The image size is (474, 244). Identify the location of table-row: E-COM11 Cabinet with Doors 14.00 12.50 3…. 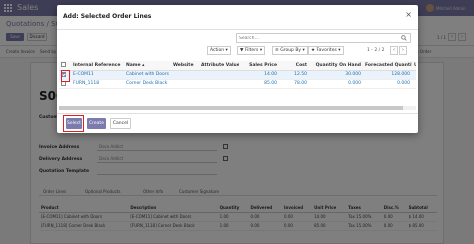
(237, 75).